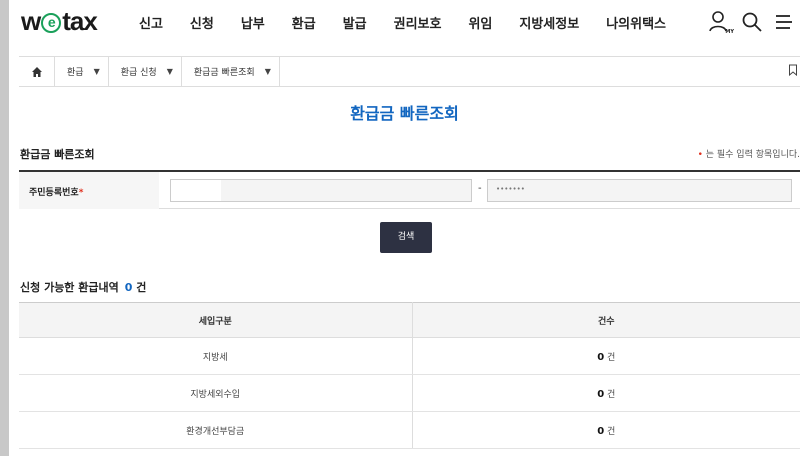 The image size is (800, 456). I want to click on breadcrumb-item-quick-lookup: 환급금 빠른조회 ▼, so click(231, 71).